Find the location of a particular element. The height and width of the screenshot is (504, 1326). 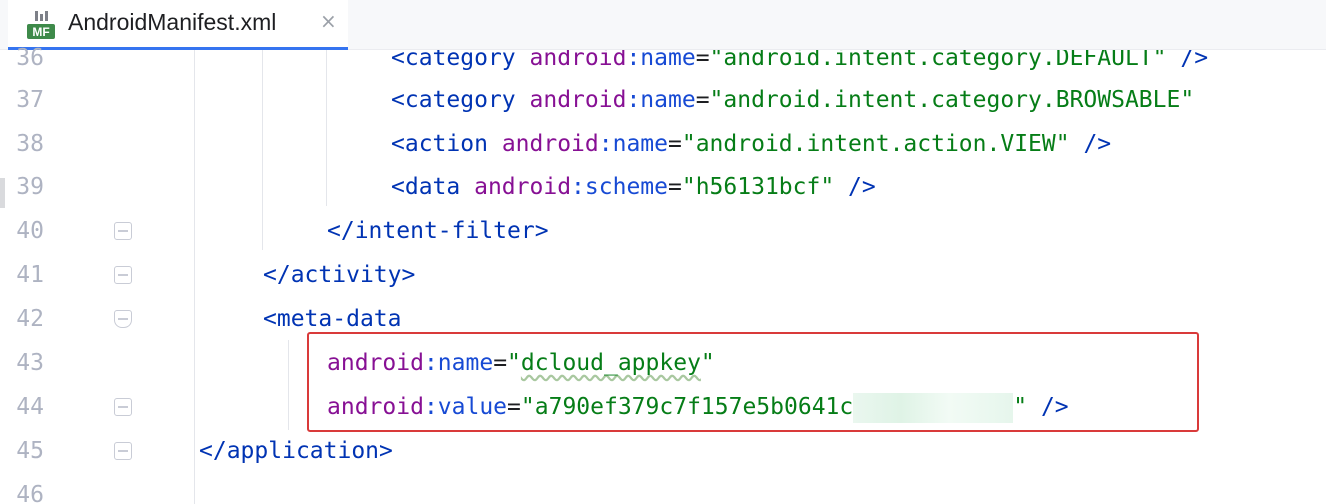

line-number: 40 is located at coordinates (30, 231).